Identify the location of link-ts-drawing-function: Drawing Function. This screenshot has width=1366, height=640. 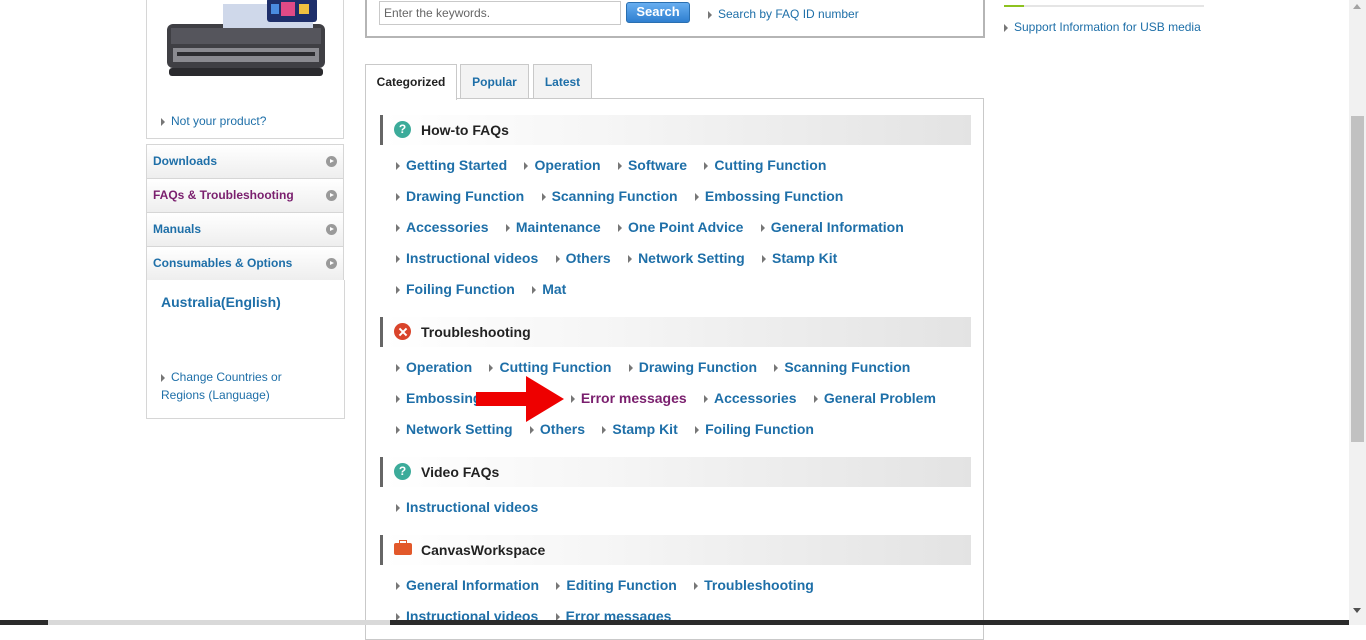
(692, 367).